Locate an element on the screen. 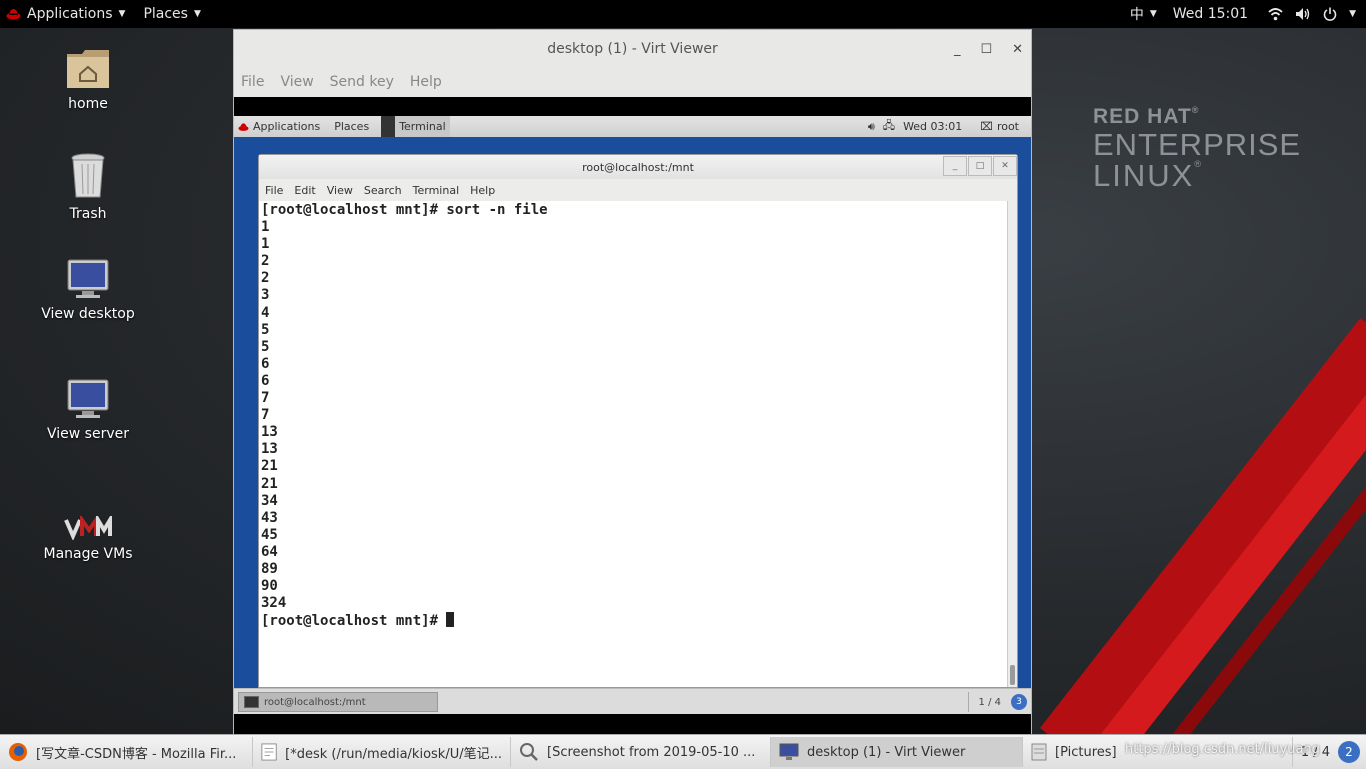  window-title: desktop (1) - Virt Viewer is located at coordinates (632, 49).